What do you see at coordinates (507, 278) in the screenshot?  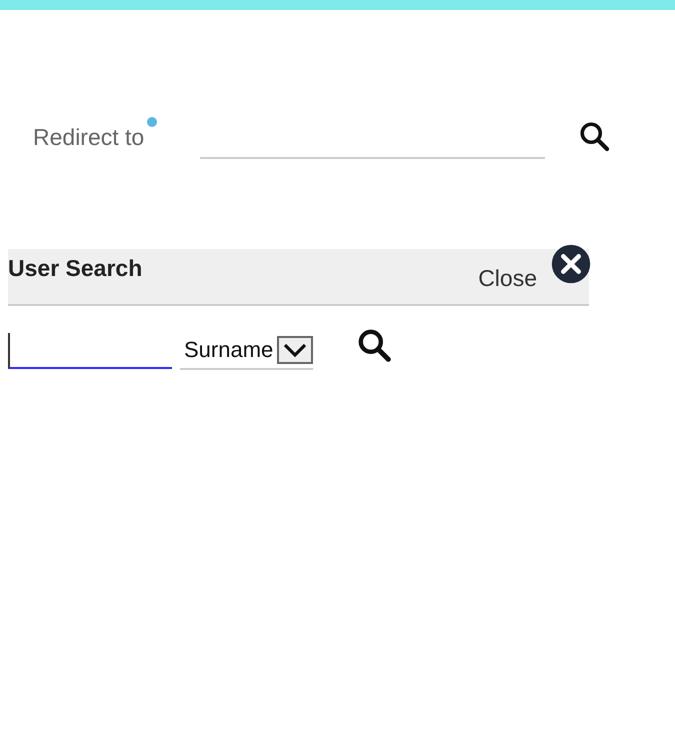 I see `close-button: Close` at bounding box center [507, 278].